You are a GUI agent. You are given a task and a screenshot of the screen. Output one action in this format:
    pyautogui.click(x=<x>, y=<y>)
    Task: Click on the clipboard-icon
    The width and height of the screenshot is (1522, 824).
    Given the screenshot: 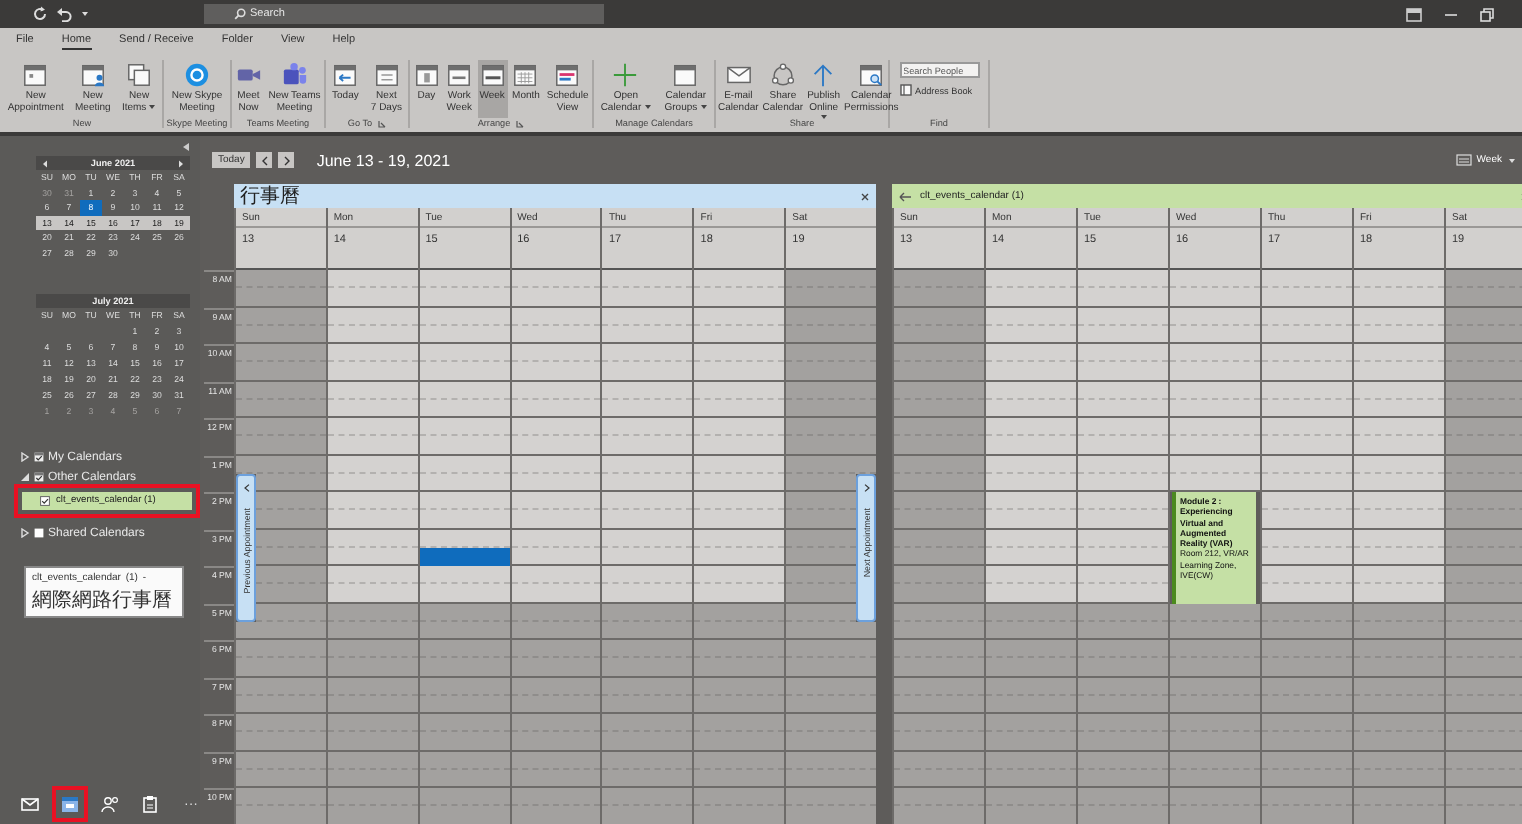 What is the action you would take?
    pyautogui.click(x=150, y=804)
    